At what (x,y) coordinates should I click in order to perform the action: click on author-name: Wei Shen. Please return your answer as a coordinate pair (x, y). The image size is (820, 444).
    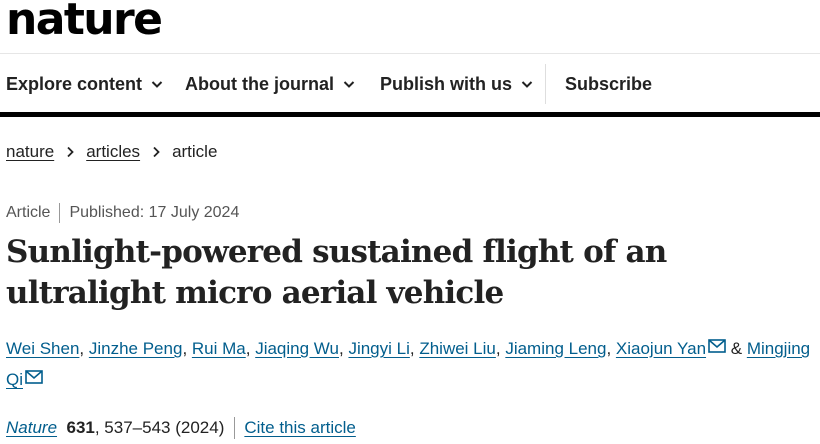
    Looking at the image, I should click on (42, 348).